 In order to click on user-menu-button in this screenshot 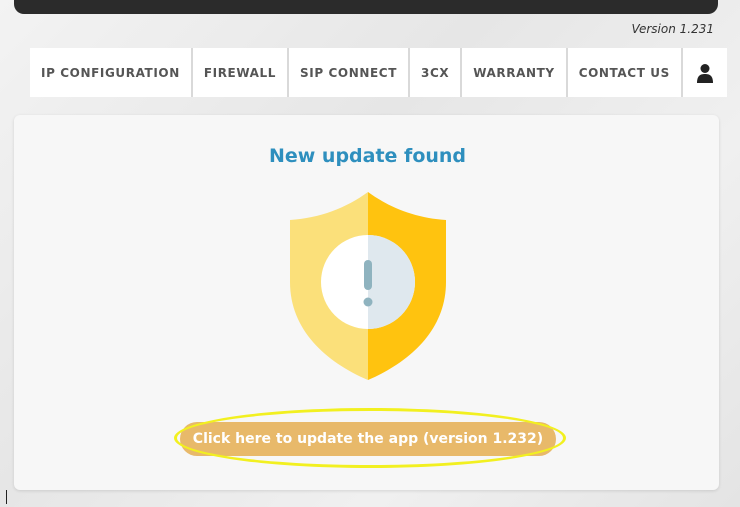, I will do `click(704, 72)`.